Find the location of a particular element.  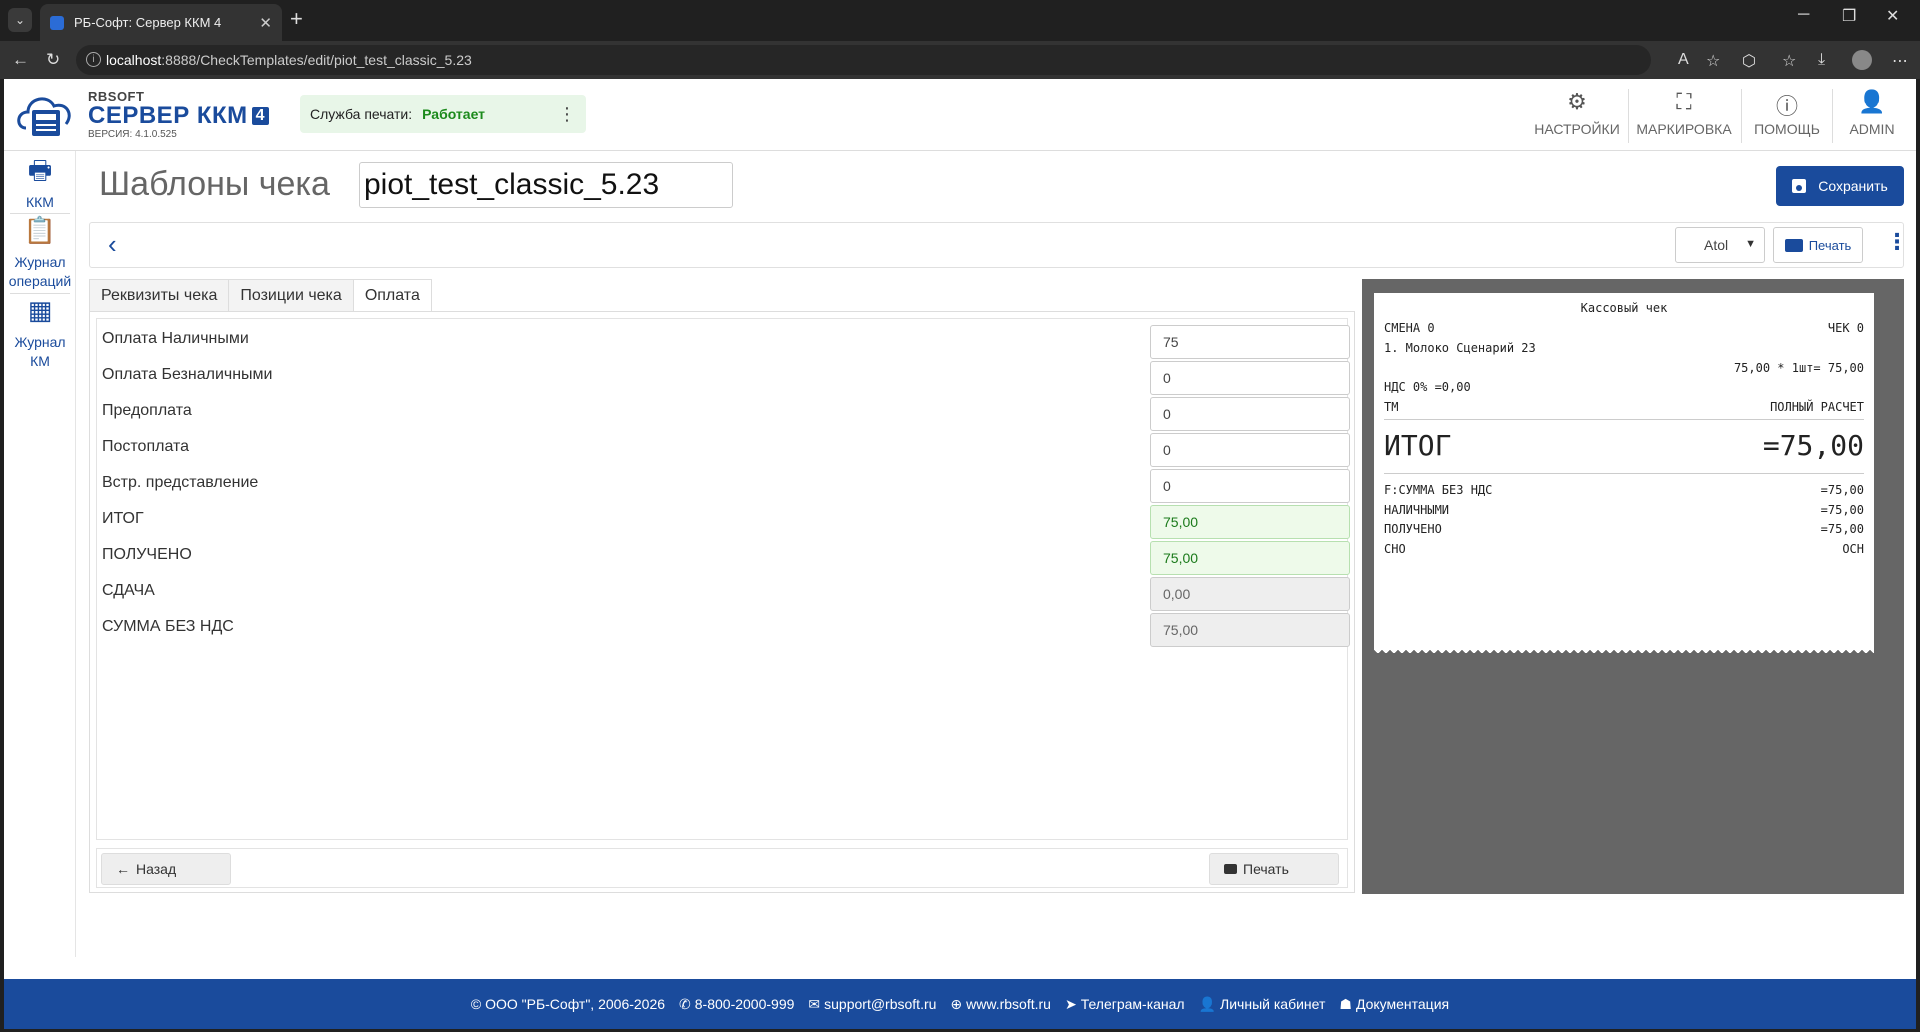

footer-copyright: © ООО "РБ-Софт", 2006-2026 is located at coordinates (568, 1004).